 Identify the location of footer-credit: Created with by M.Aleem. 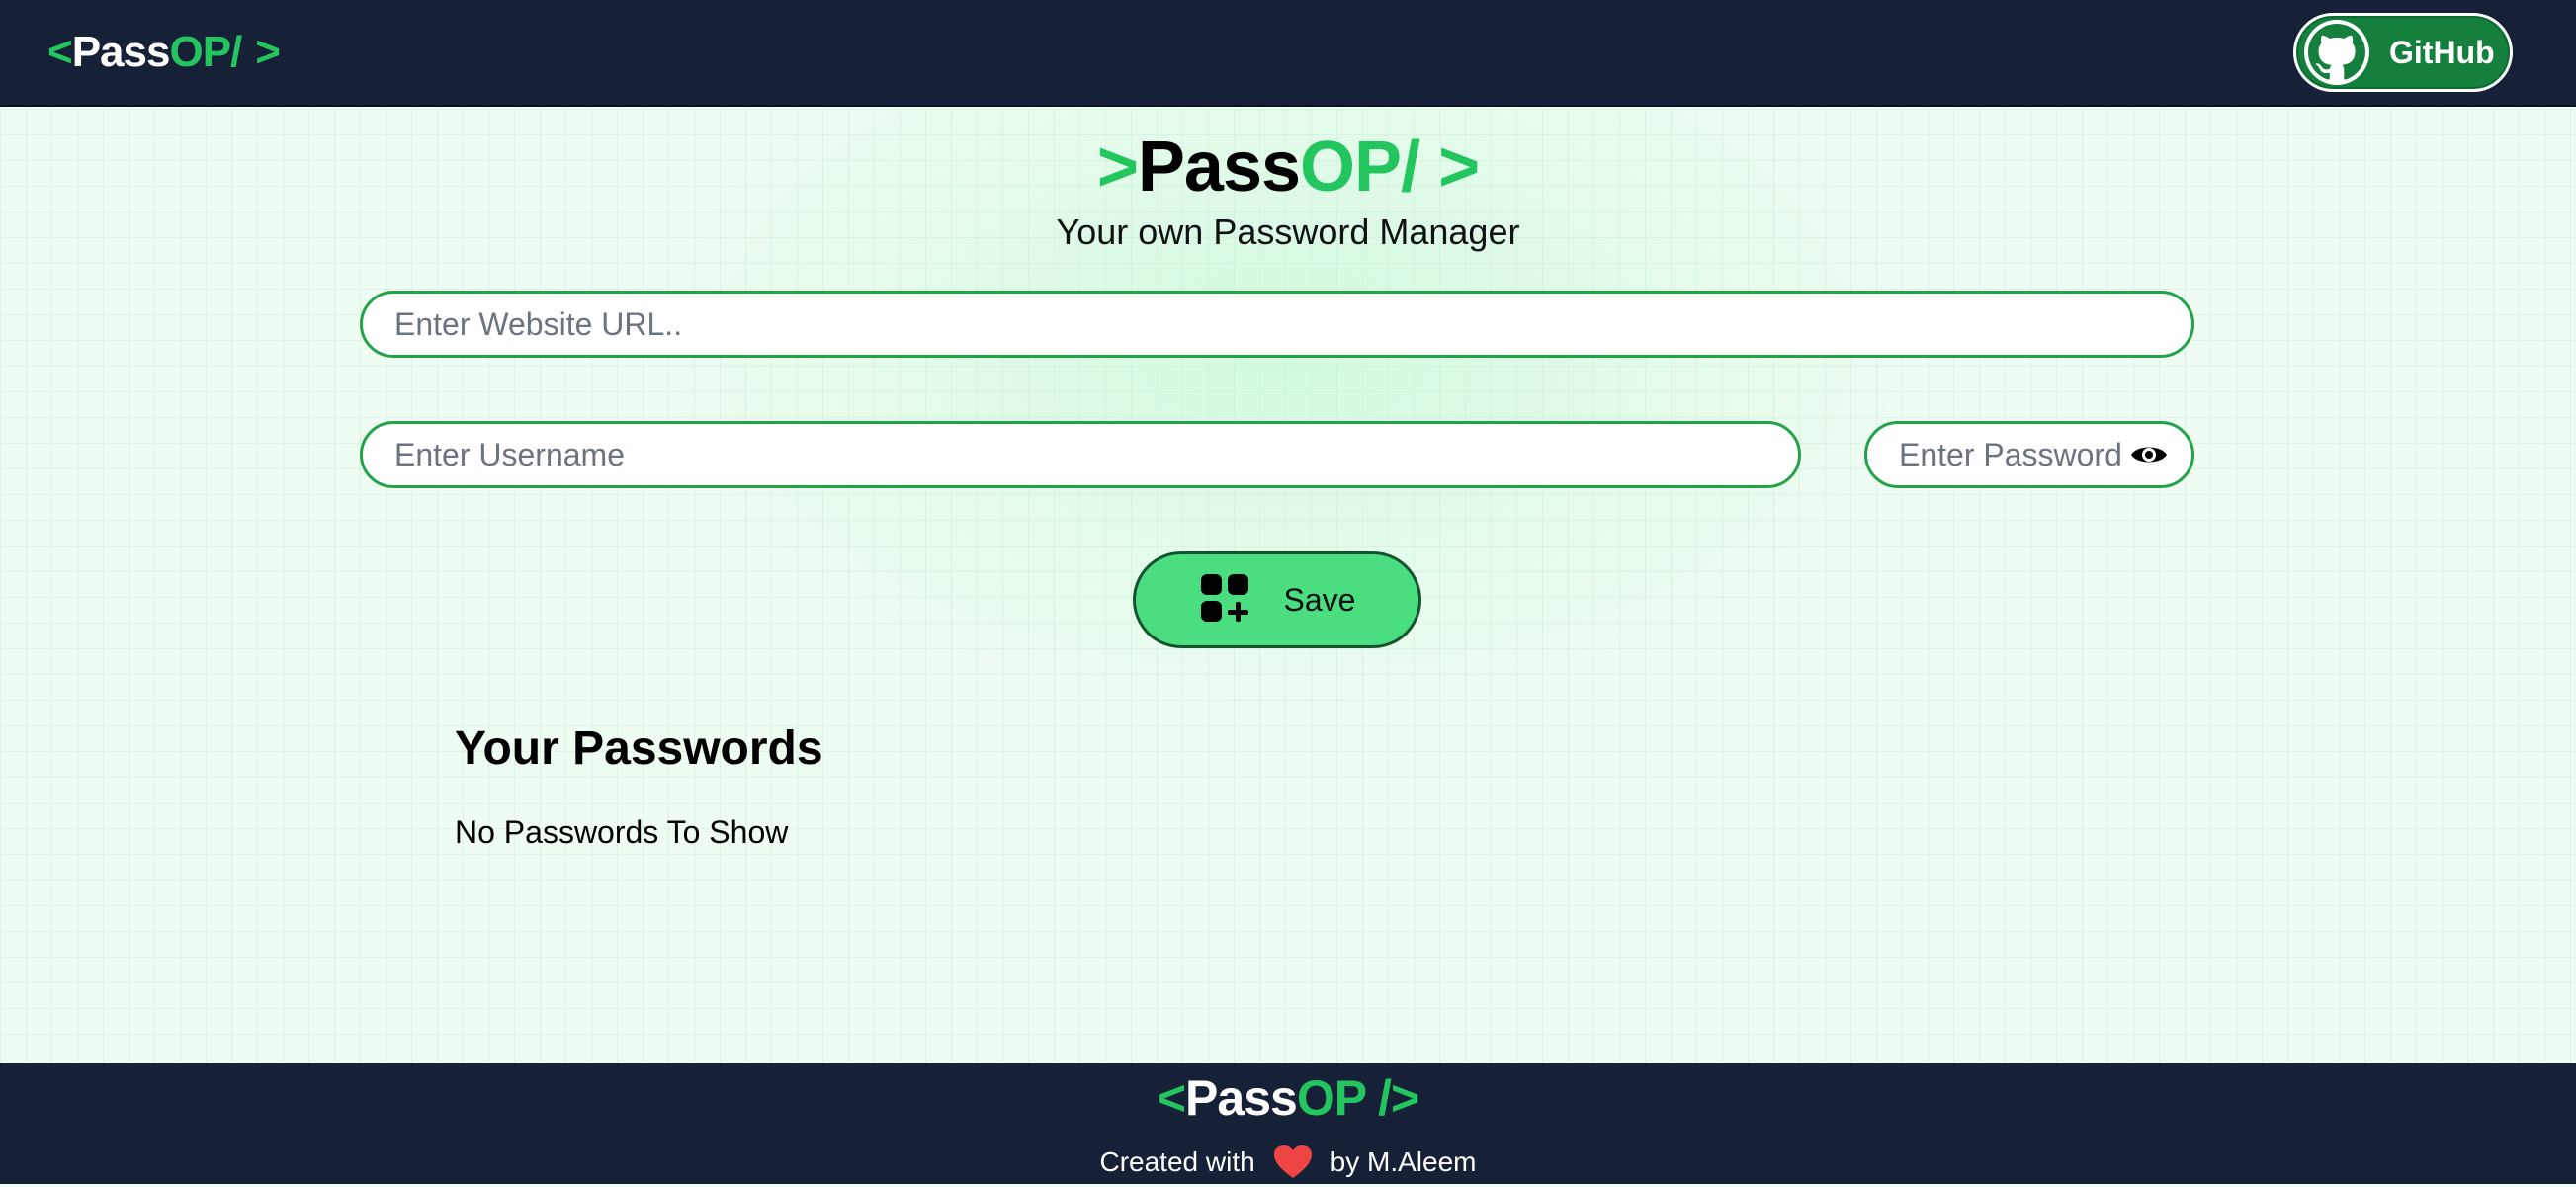
(1288, 1162).